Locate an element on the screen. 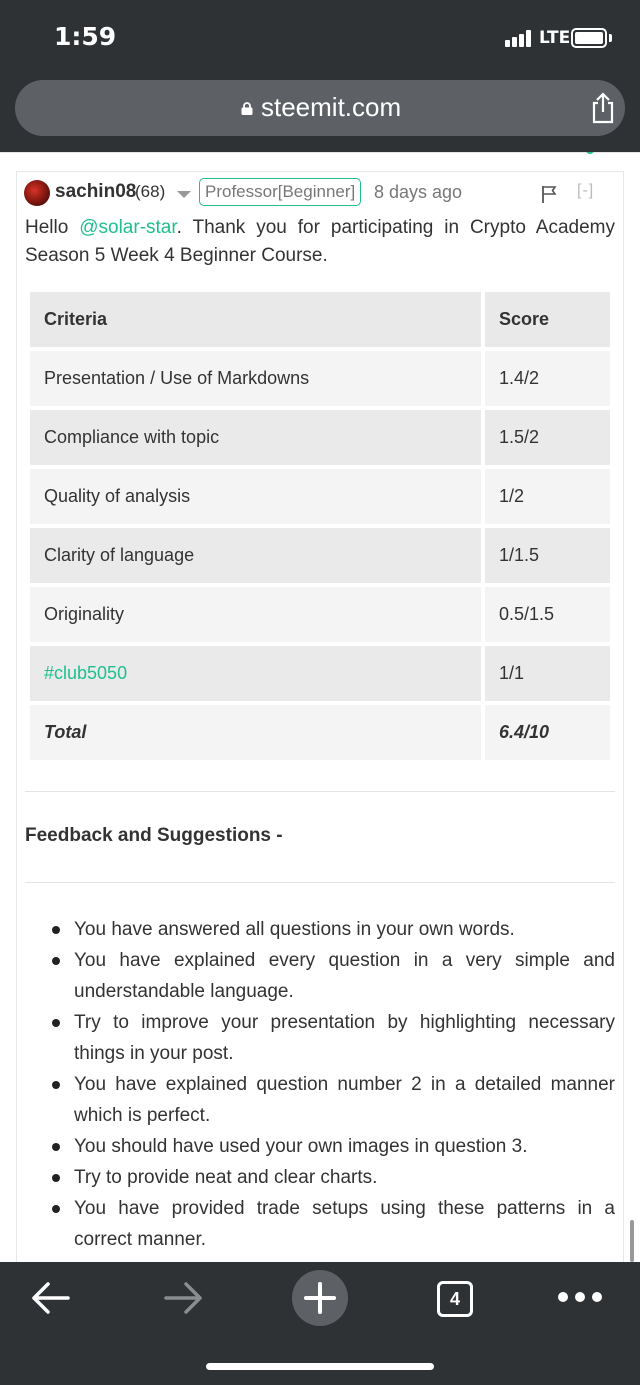 This screenshot has height=1385, width=640. plus-icon is located at coordinates (320, 1298).